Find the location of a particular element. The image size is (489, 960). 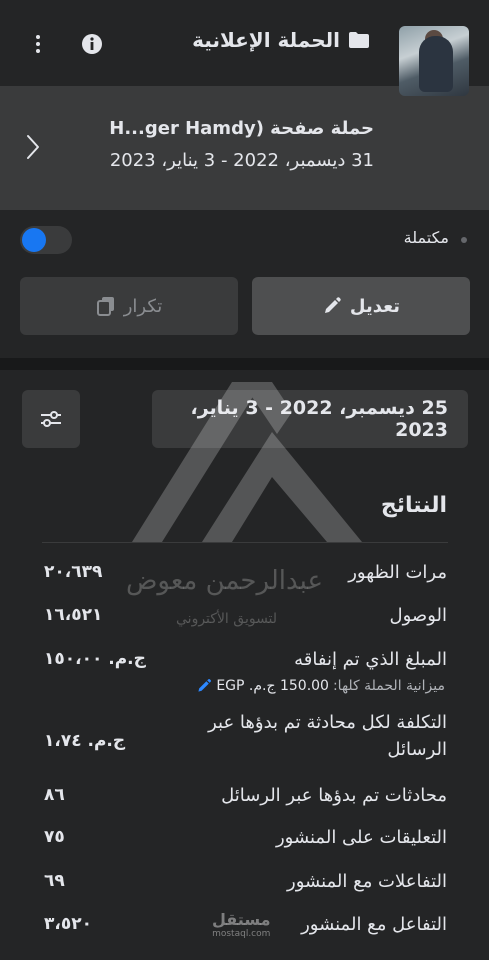

folder-icon is located at coordinates (359, 40).